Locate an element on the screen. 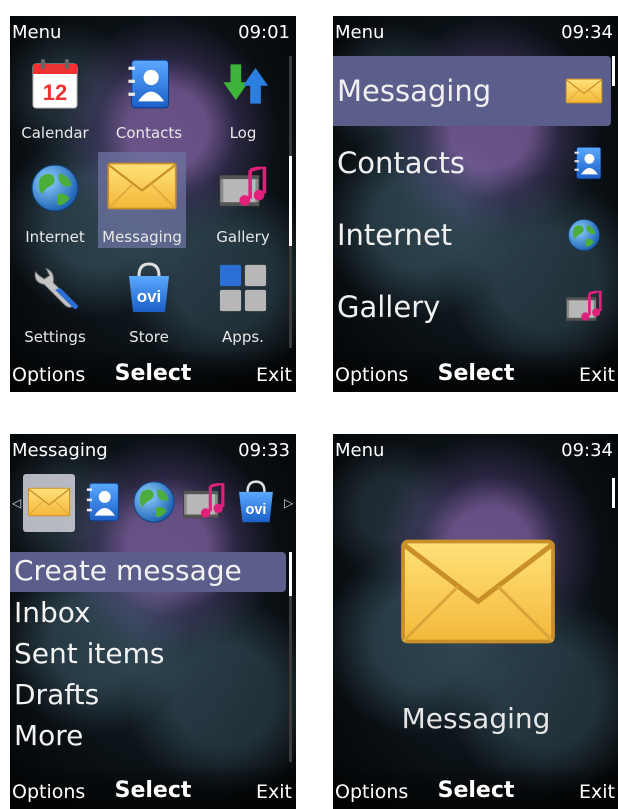 This screenshot has height=809, width=618. list-item-label: More is located at coordinates (49, 735).